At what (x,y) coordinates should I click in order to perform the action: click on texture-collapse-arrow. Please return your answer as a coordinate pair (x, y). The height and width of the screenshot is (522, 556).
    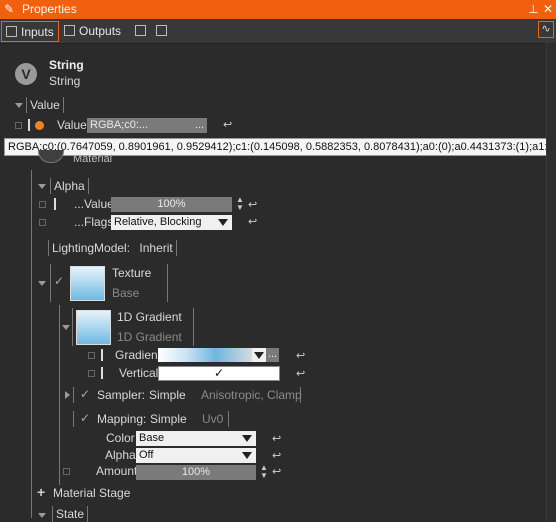
    Looking at the image, I should click on (42, 283).